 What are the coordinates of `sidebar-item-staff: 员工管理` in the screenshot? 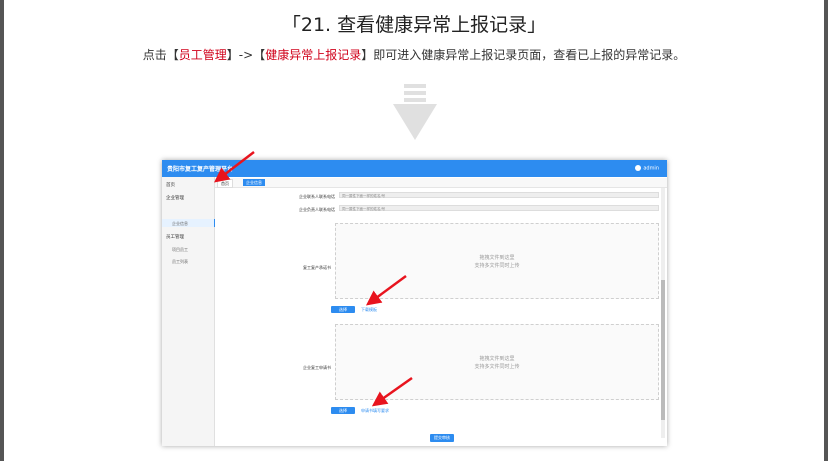 It's located at (175, 237).